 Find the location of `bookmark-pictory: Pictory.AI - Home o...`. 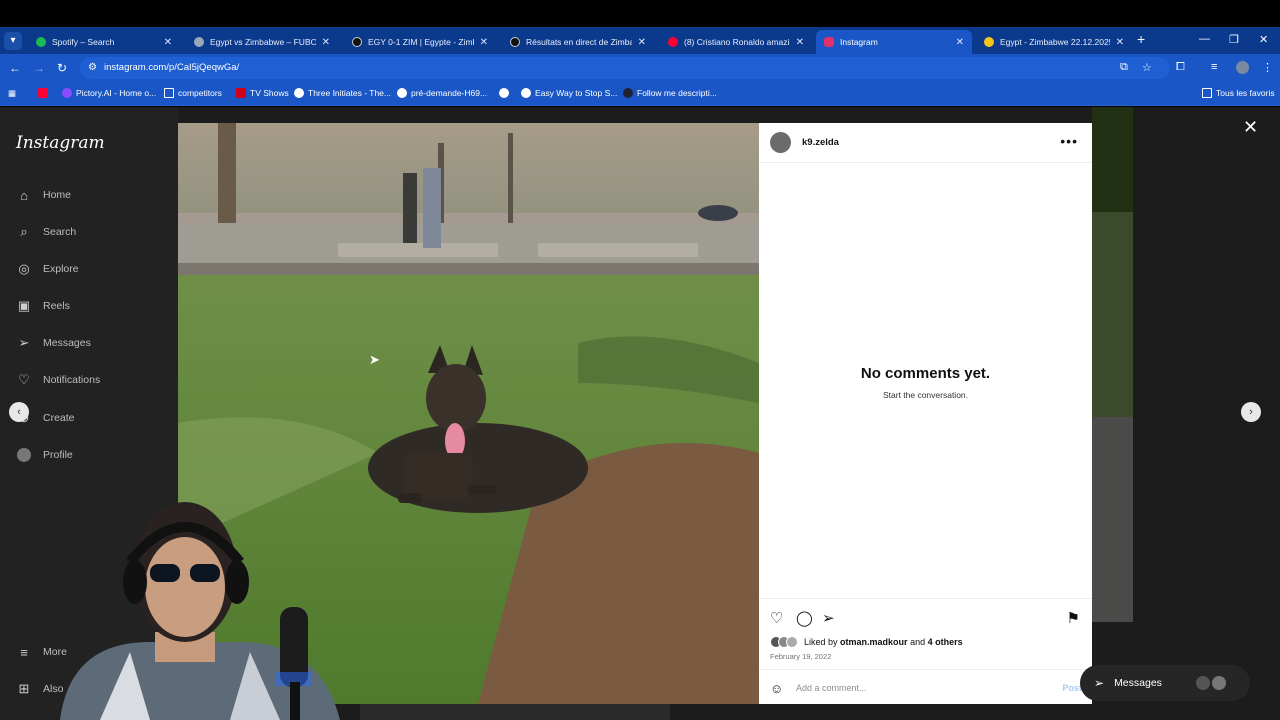

bookmark-pictory: Pictory.AI - Home o... is located at coordinates (109, 93).